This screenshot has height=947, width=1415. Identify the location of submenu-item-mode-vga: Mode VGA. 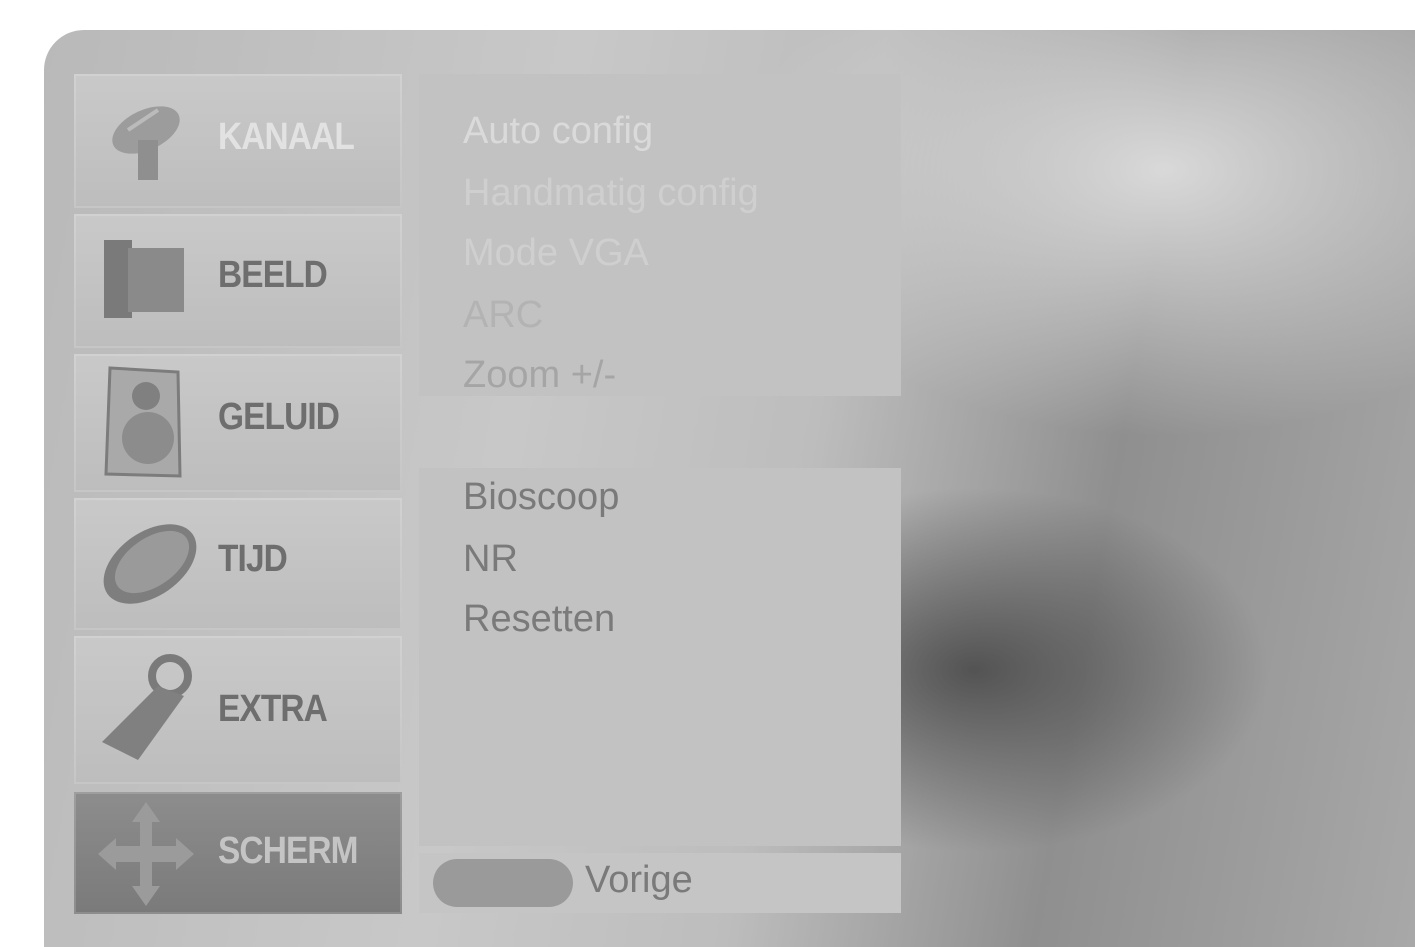
(556, 253).